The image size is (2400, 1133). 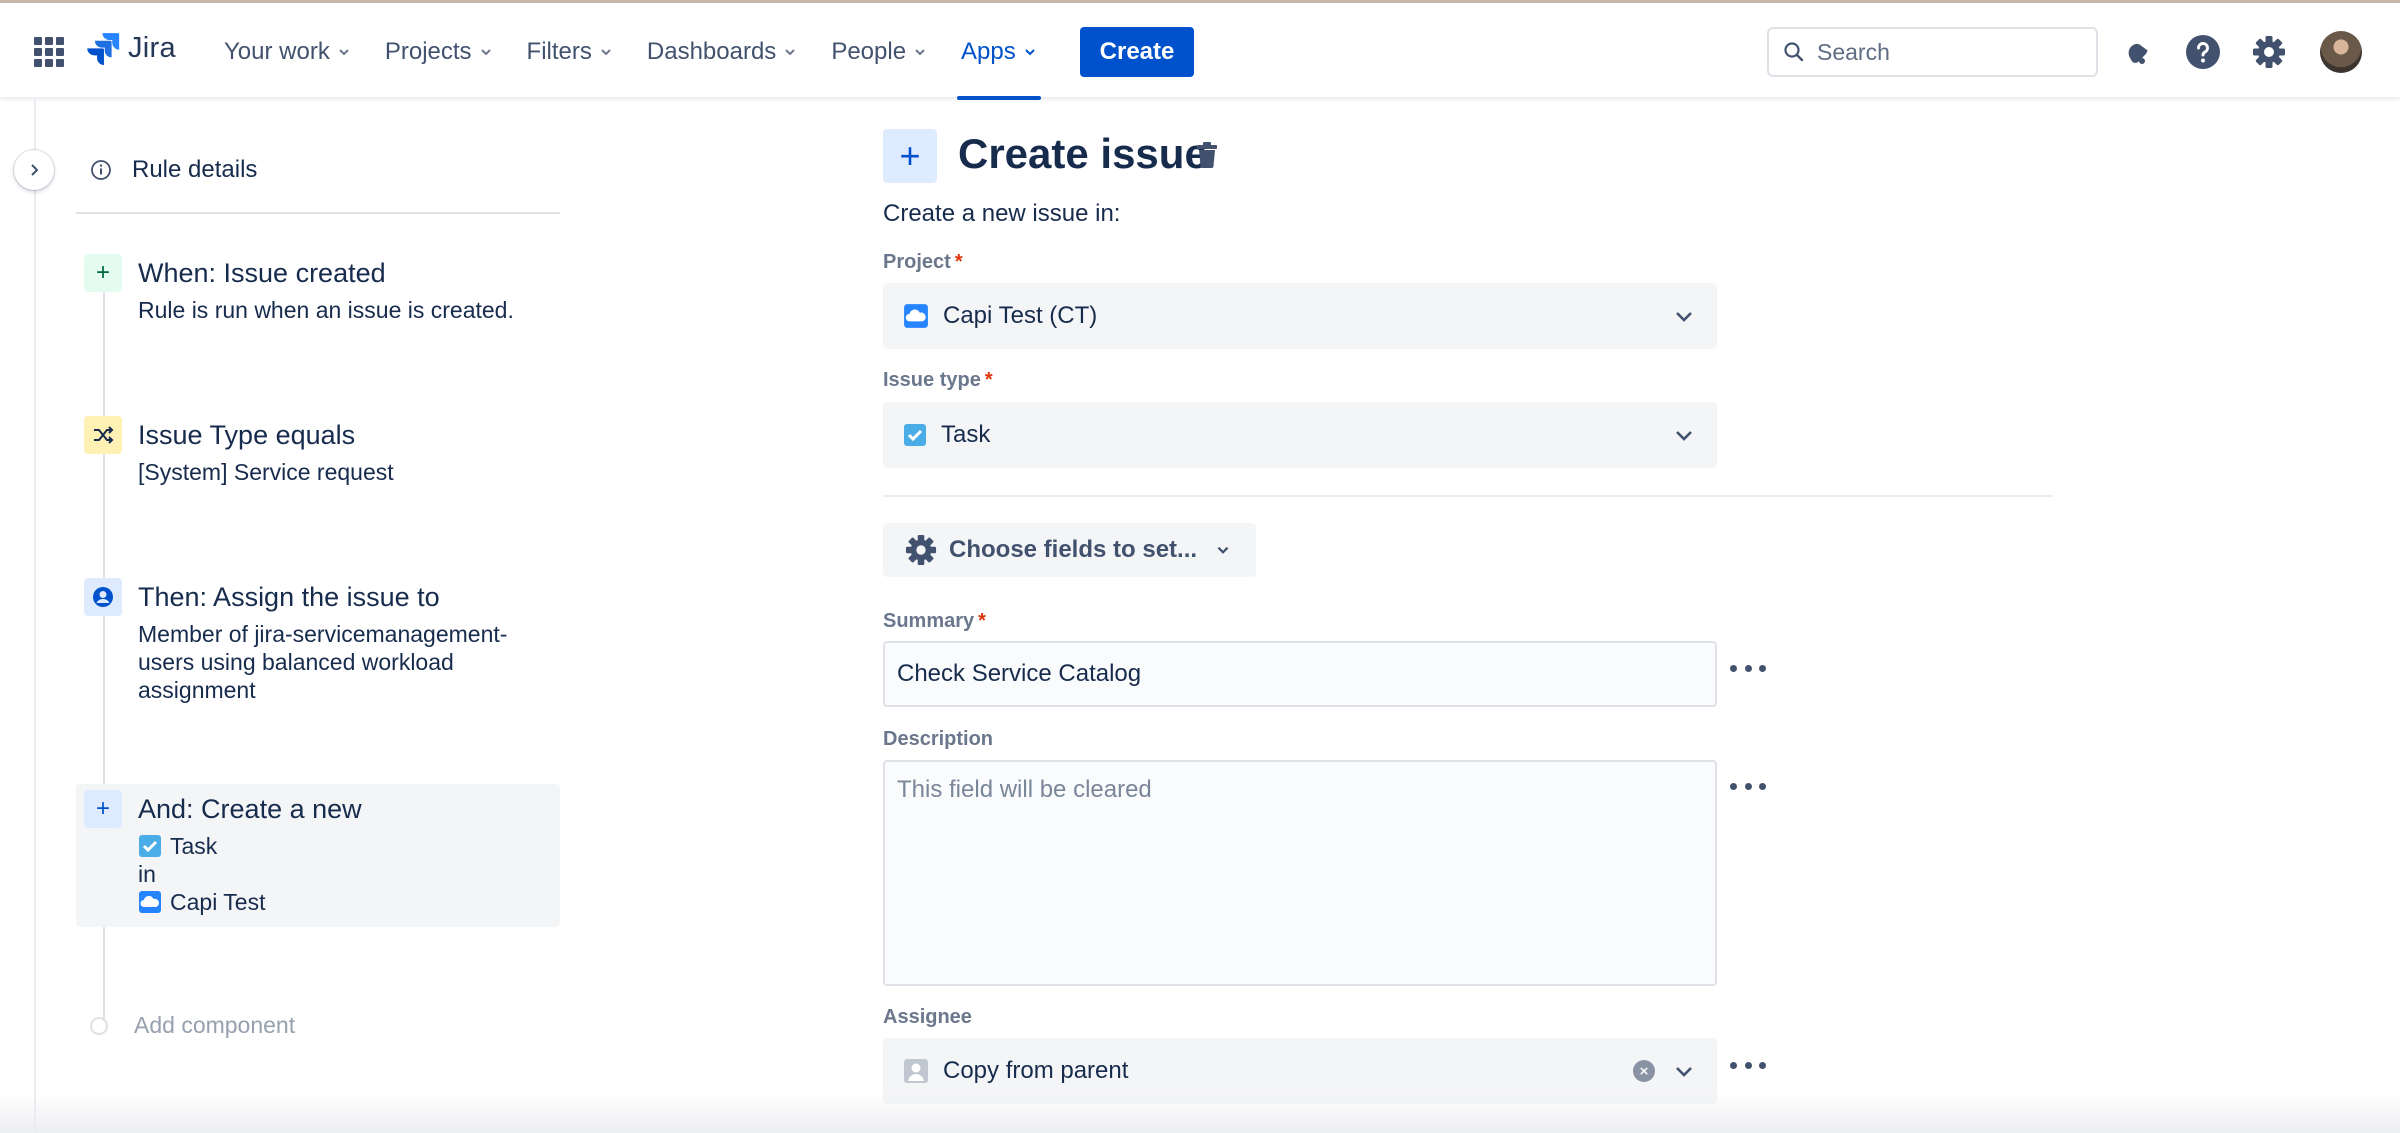 What do you see at coordinates (929, 621) in the screenshot?
I see `label-text: Summary` at bounding box center [929, 621].